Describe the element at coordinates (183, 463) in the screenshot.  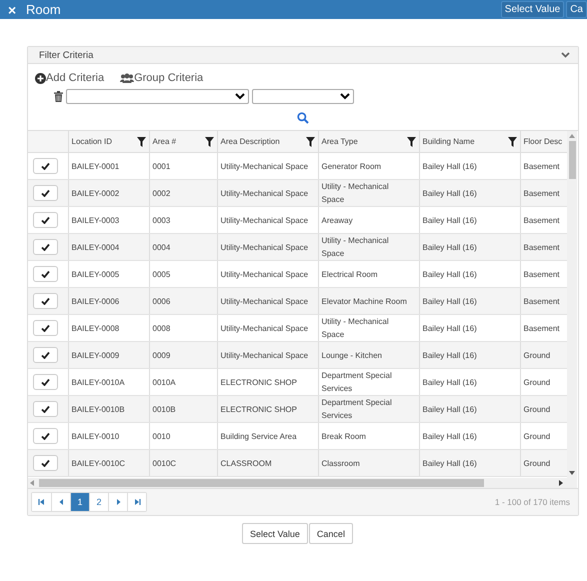
I see `table-cell: 0010C` at that location.